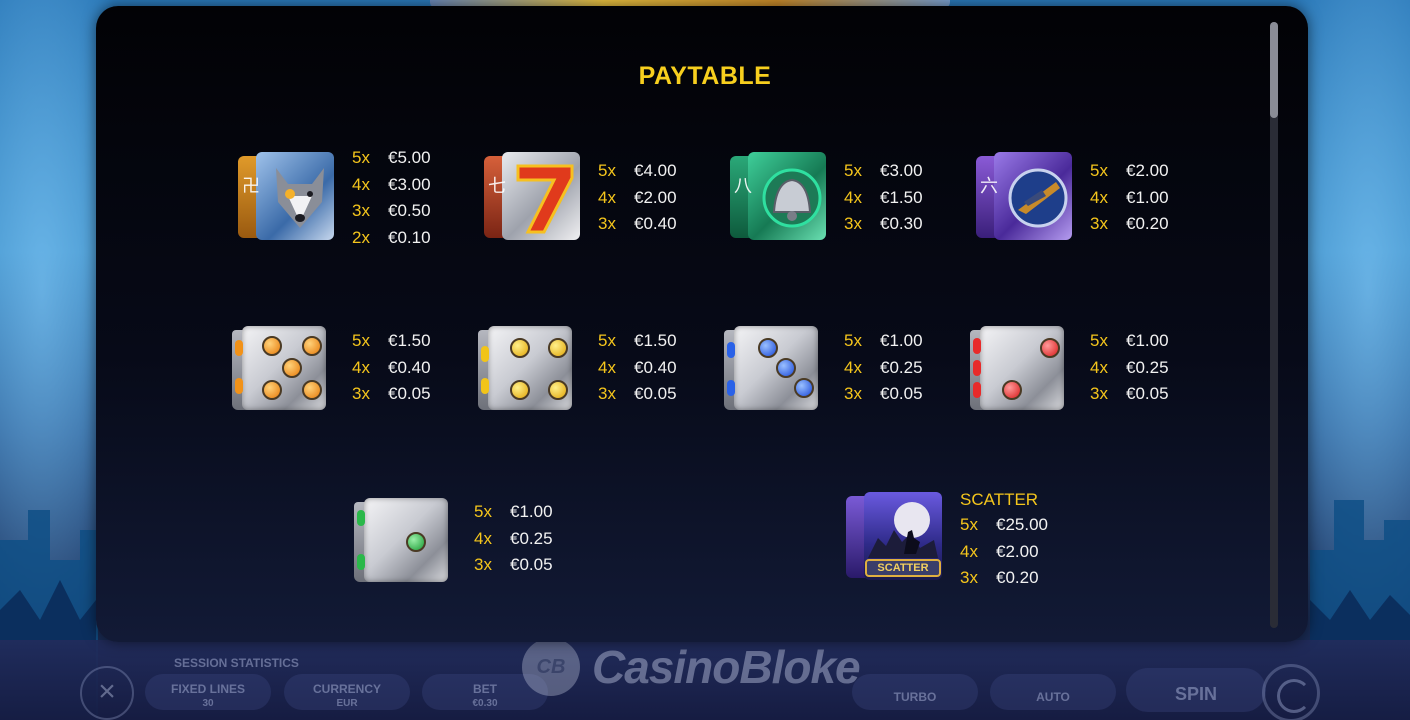 The image size is (1410, 720). What do you see at coordinates (726, 667) in the screenshot?
I see `watermark-text: CasinoBloke` at bounding box center [726, 667].